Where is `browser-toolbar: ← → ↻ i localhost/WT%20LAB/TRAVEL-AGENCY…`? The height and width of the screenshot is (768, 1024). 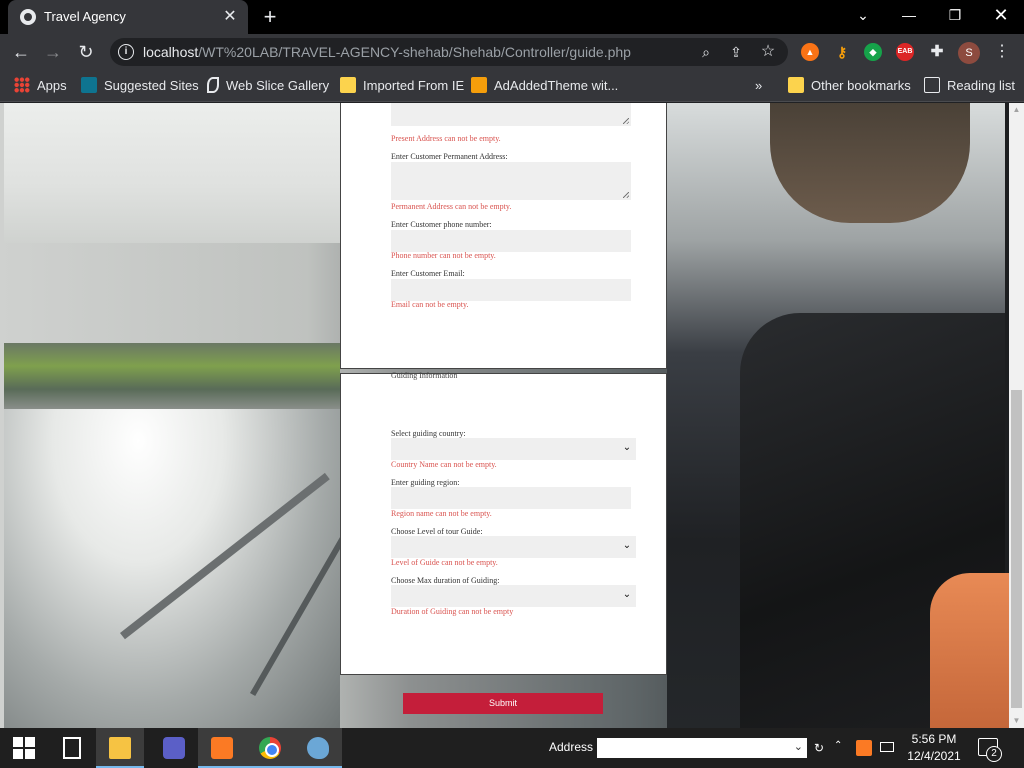
browser-toolbar: ← → ↻ i localhost/WT%20LAB/TRAVEL-AGENCY… is located at coordinates (512, 52).